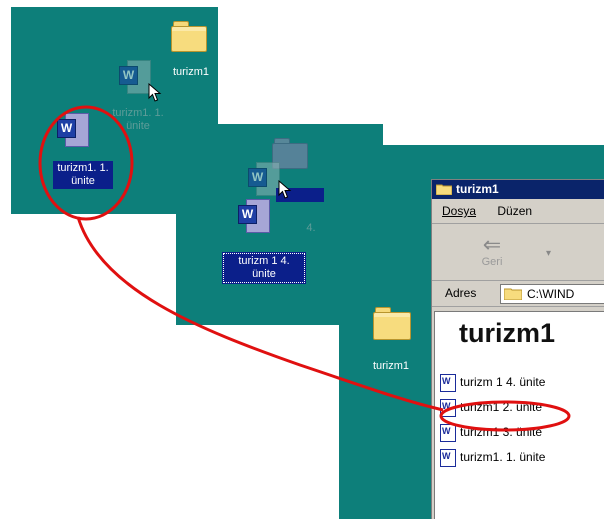 This screenshot has height=519, width=604. What do you see at coordinates (501, 407) in the screenshot?
I see `file-name: turizm1 2. ünite` at bounding box center [501, 407].